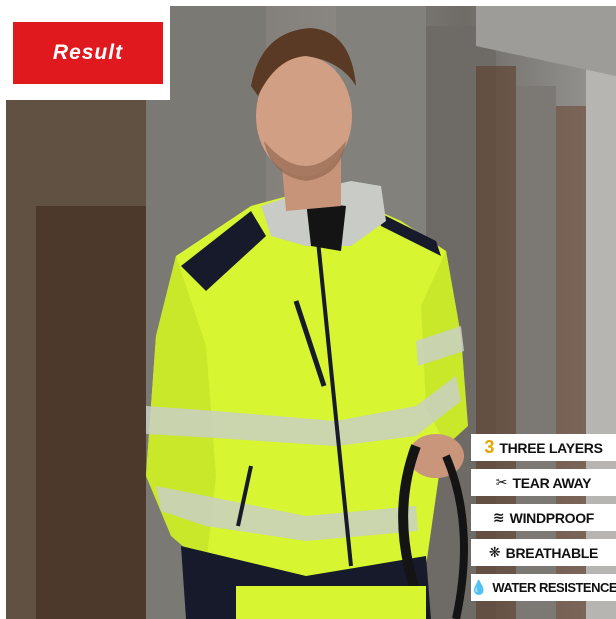 This screenshot has height=619, width=616. What do you see at coordinates (331, 602) in the screenshot?
I see `trousers` at bounding box center [331, 602].